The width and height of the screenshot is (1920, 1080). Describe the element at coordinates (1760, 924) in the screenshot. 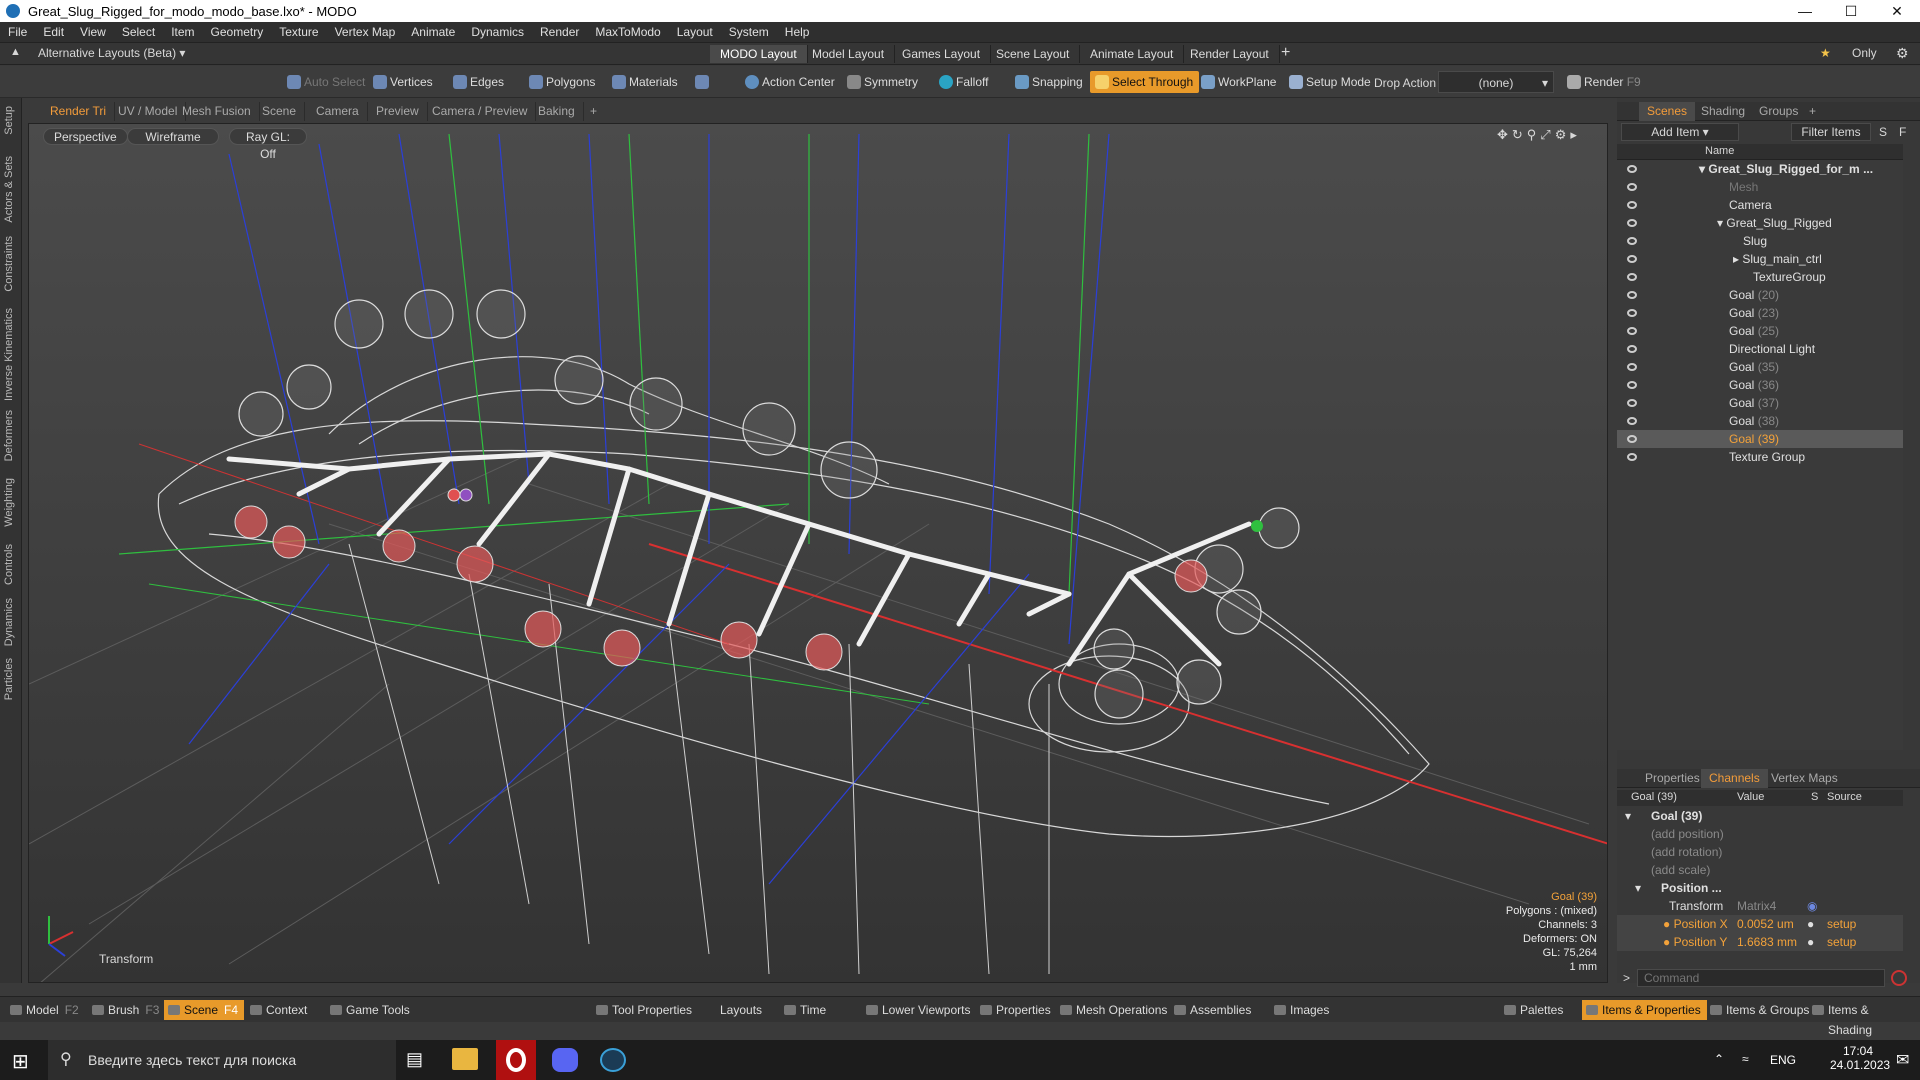

I see `channel-position-x: ● Position X 0.0052 um ● setup` at that location.